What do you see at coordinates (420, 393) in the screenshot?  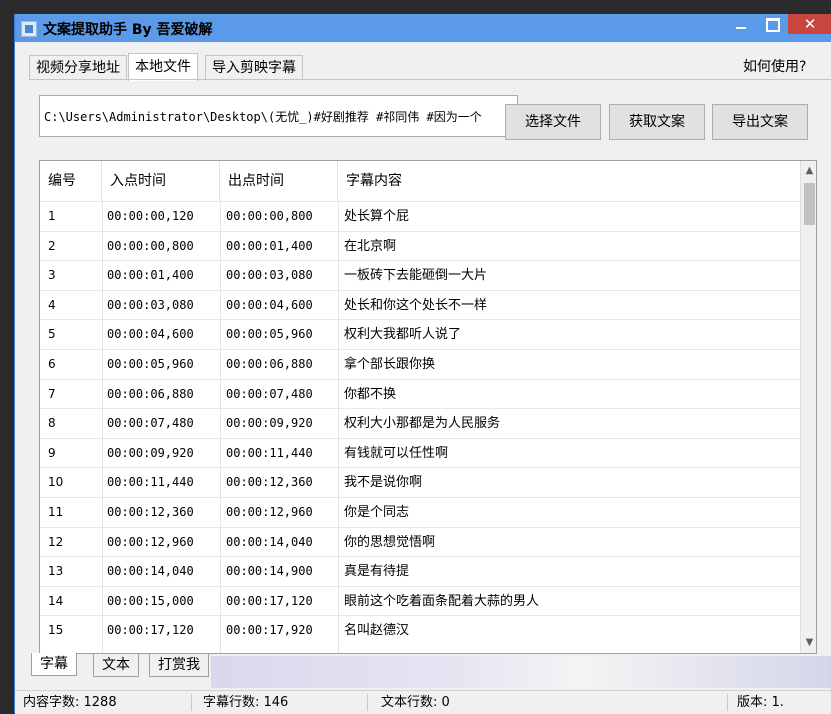 I see `table-row: 7 00:00:06,880 00:00:07,480 你都不换` at bounding box center [420, 393].